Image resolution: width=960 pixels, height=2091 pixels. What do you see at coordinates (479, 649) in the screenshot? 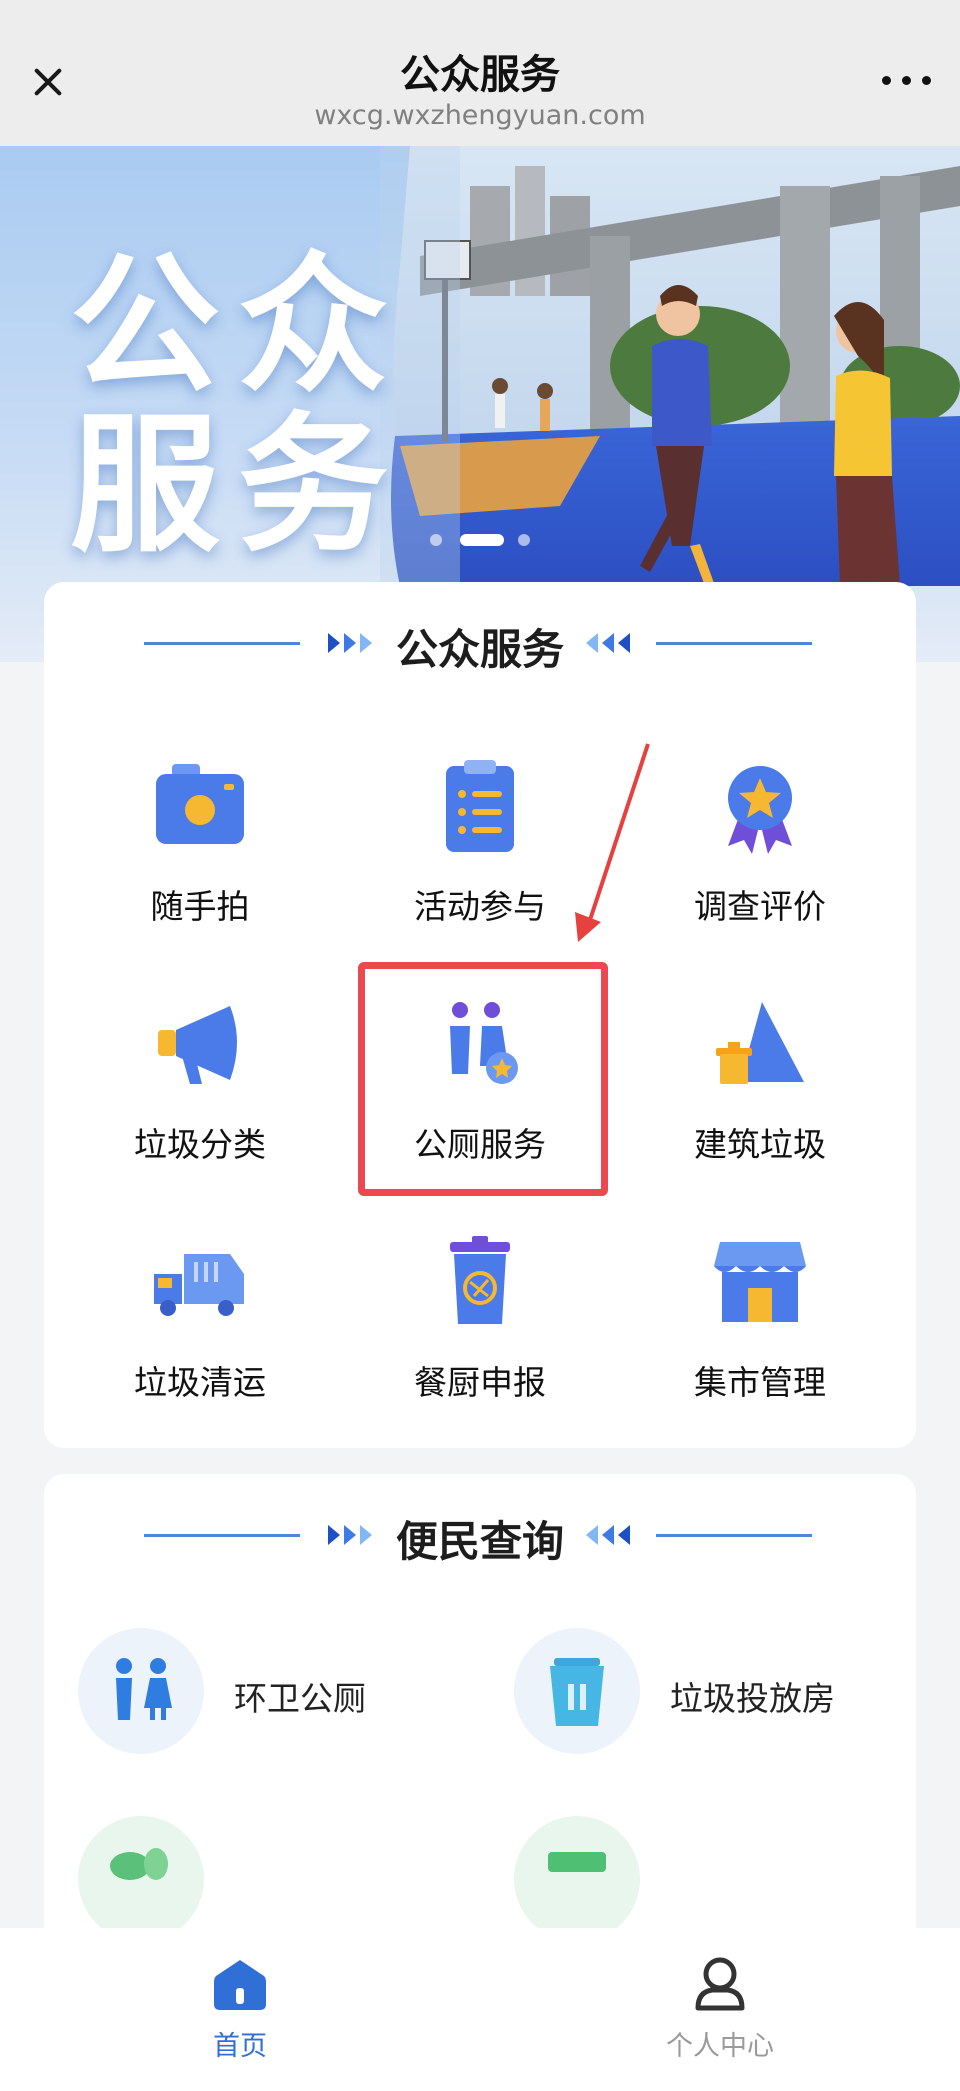
I see `section-title: 公众服务` at bounding box center [479, 649].